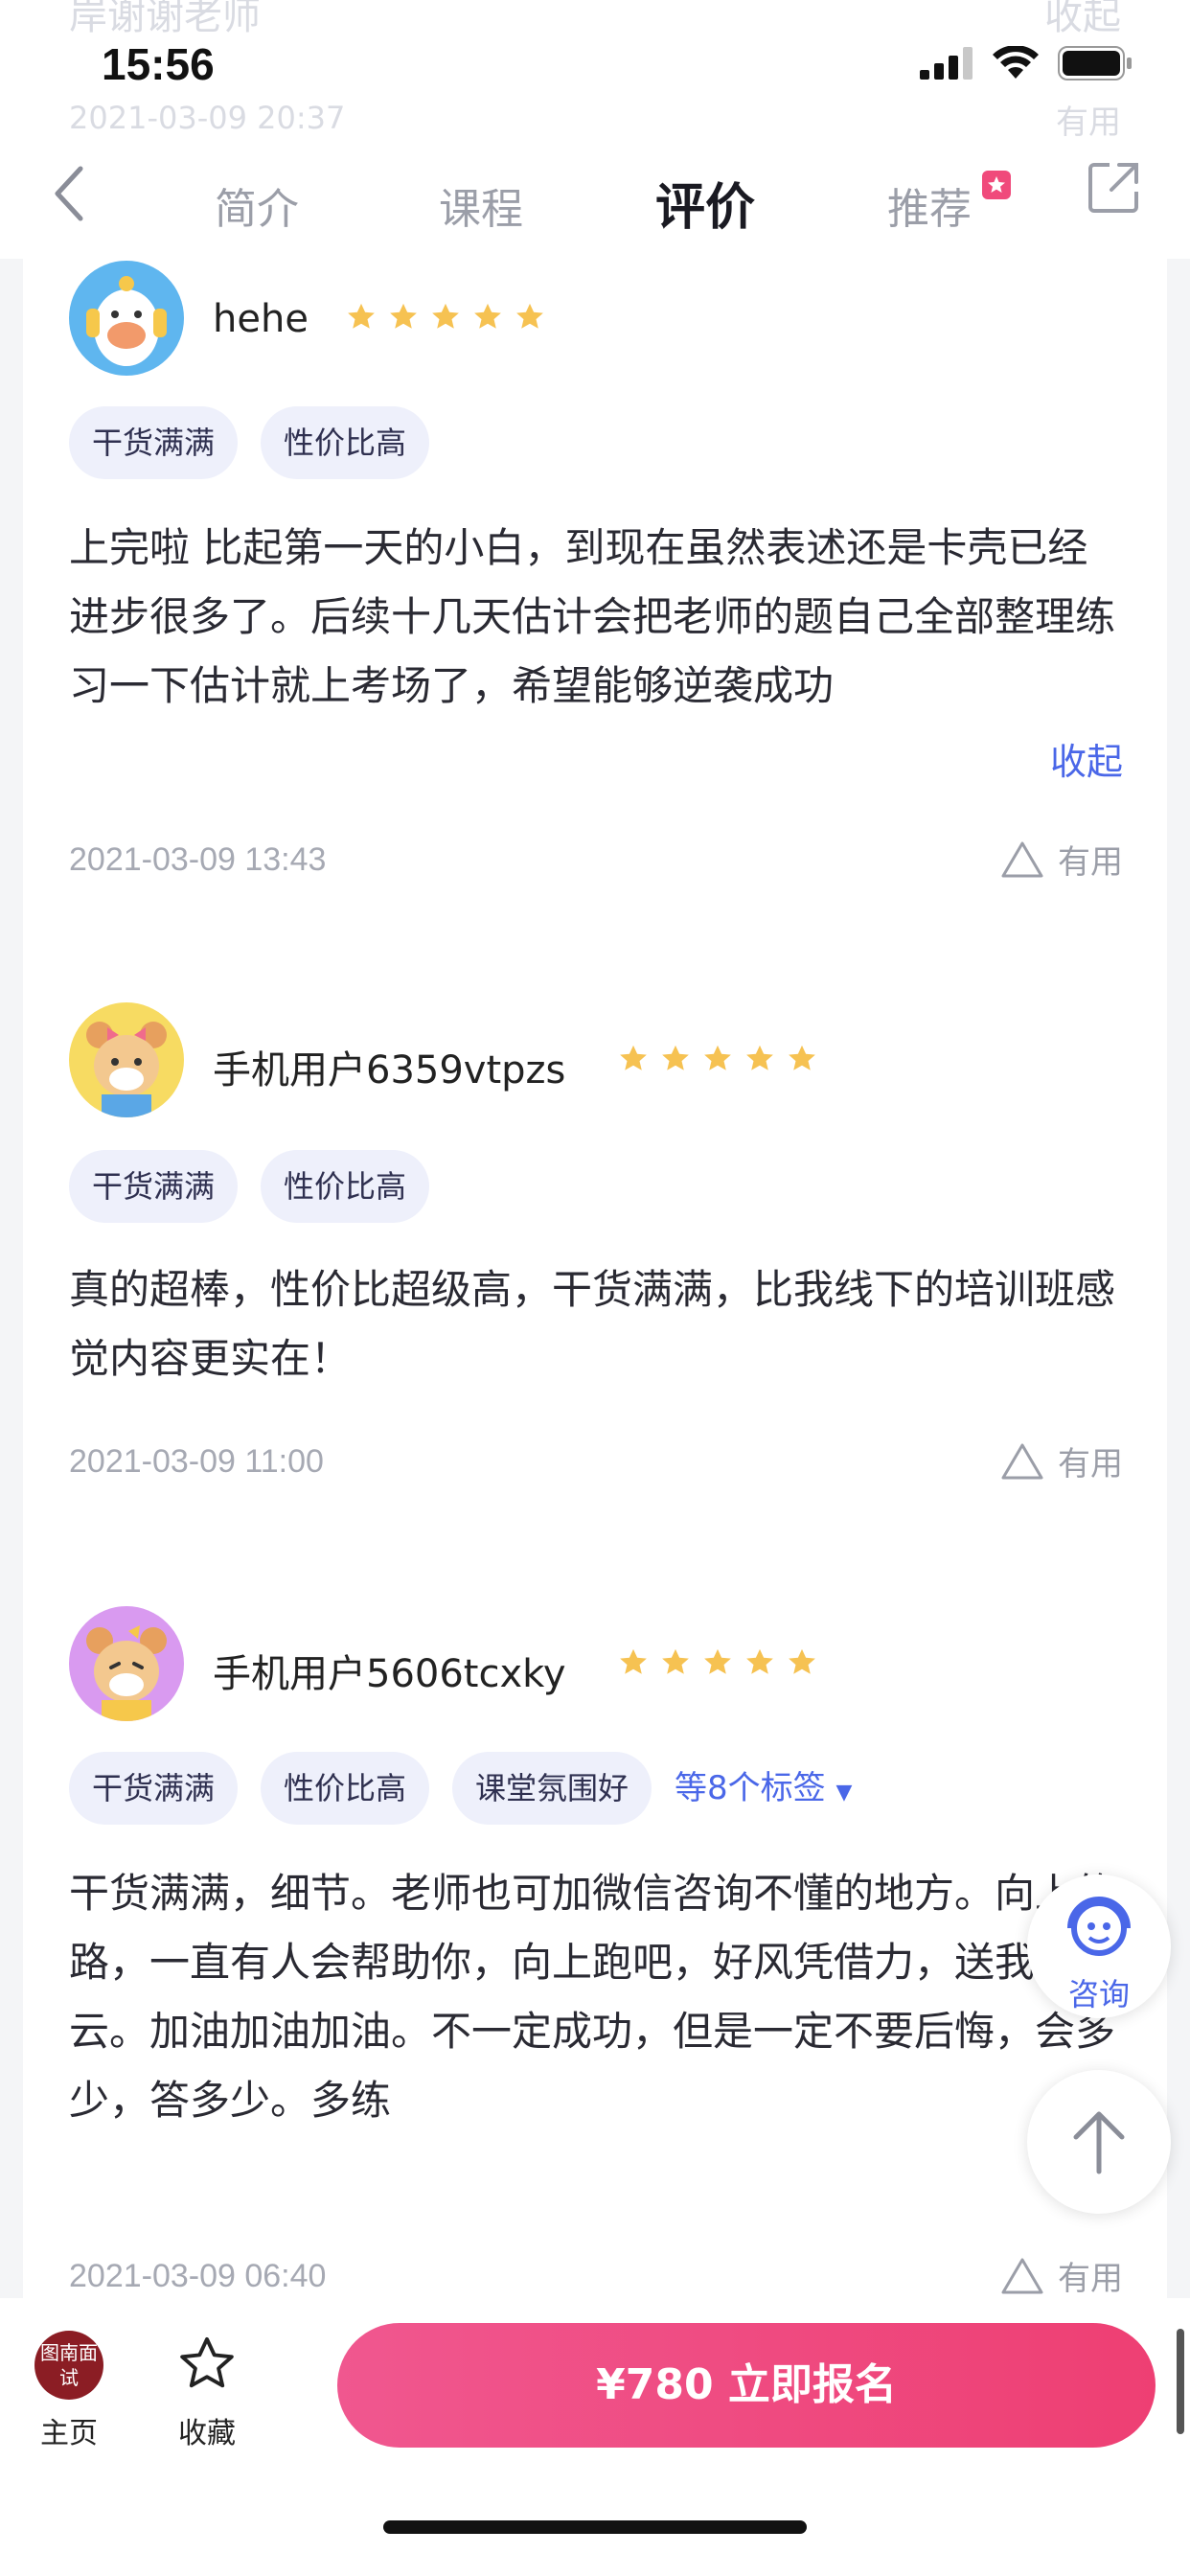 This screenshot has width=1190, height=2576. What do you see at coordinates (747, 2386) in the screenshot?
I see `enroll-now-button: ¥780 立即报名` at bounding box center [747, 2386].